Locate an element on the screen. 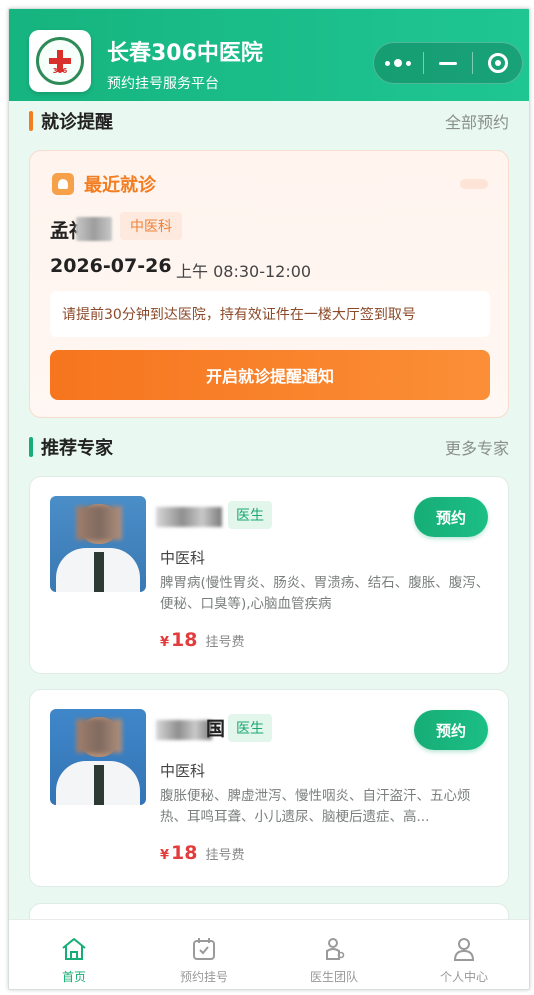  doctor-specialty: 脾胃病(慢性胃炎、肠炎、胃溃疡、结石、腹胀、腹泻、便秘、口臭等),心脑血管疾病 is located at coordinates (325, 593).